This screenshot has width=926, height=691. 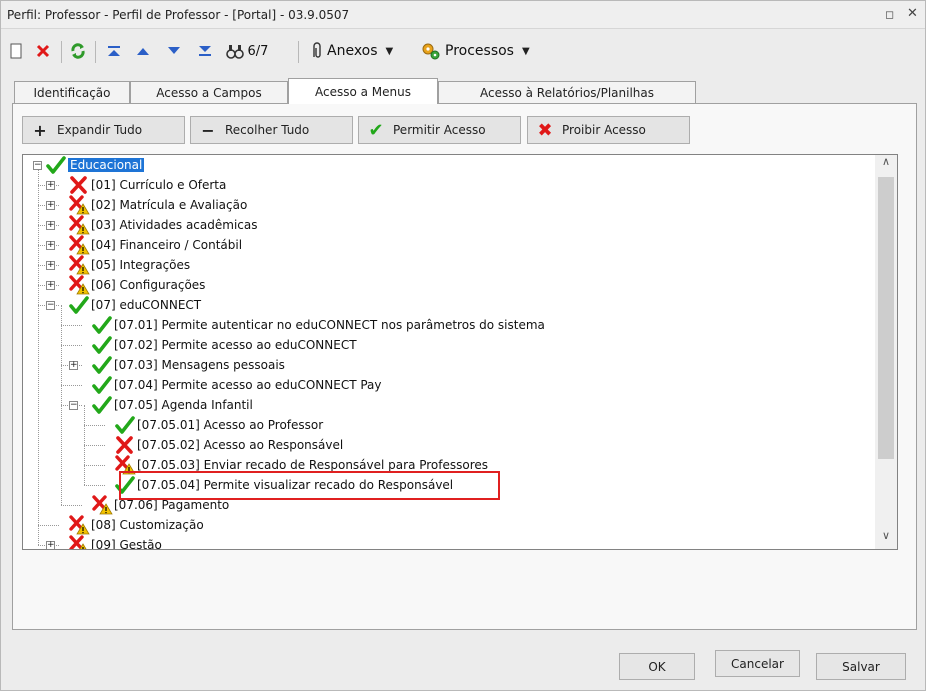 I want to click on expand-all-button: + Expandir Tudo, so click(x=103, y=130).